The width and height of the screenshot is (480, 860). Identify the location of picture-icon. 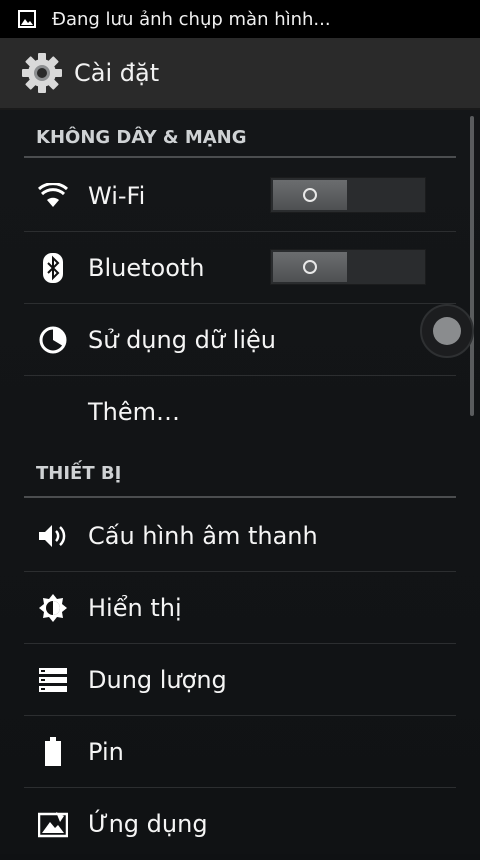
(27, 19).